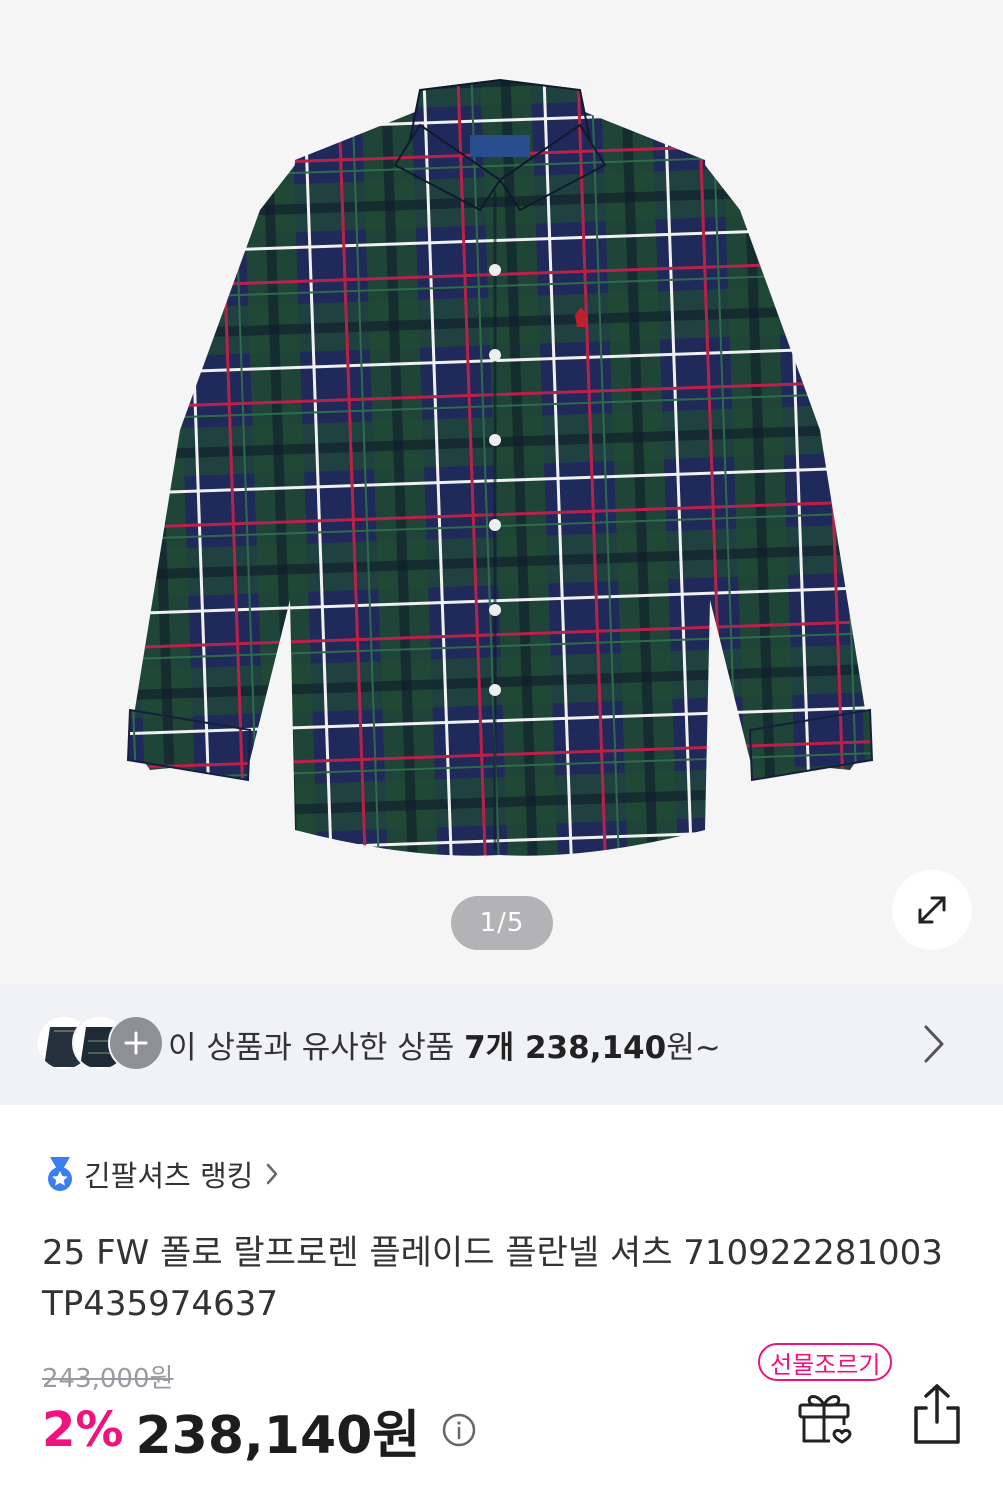 This screenshot has width=1003, height=1500. I want to click on similar-prefix: 이 상품과 유사한 상품, so click(316, 1047).